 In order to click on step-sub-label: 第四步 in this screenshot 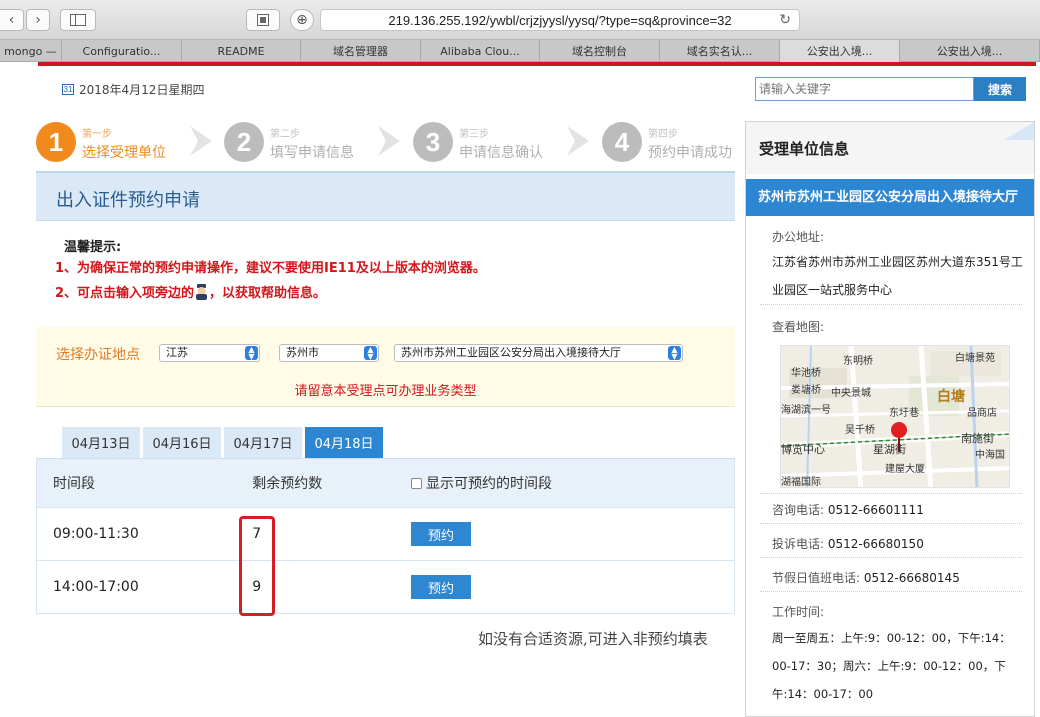, I will do `click(663, 134)`.